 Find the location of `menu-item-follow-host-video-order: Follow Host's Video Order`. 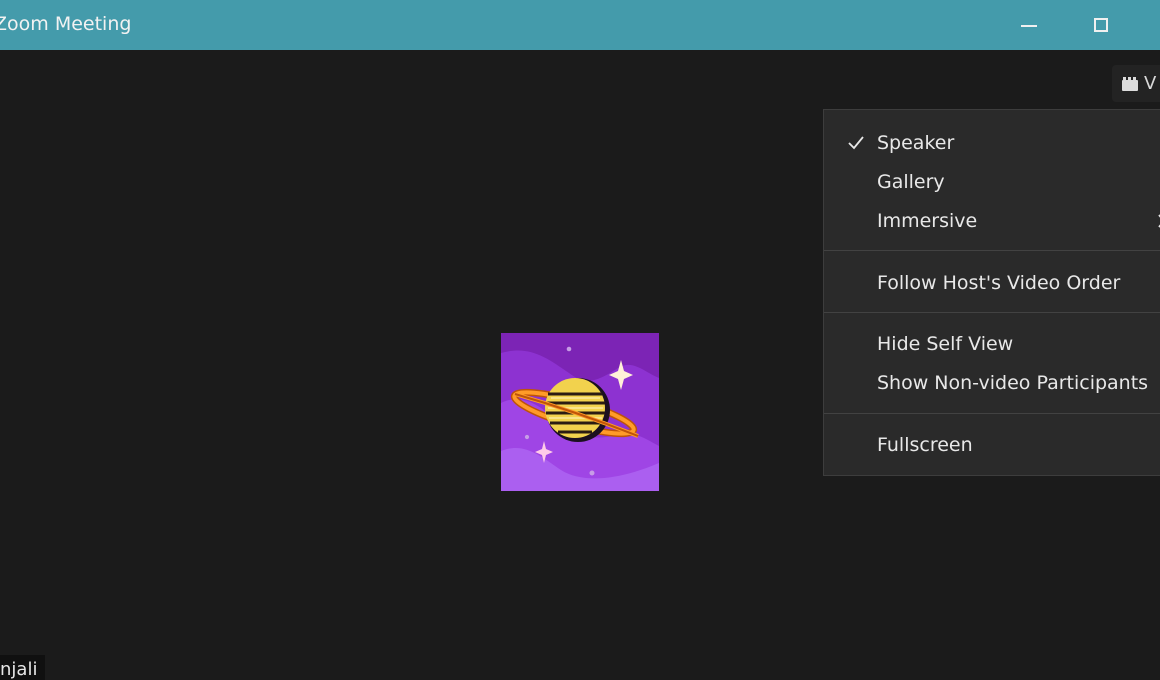

menu-item-follow-host-video-order: Follow Host's Video Order is located at coordinates (998, 283).